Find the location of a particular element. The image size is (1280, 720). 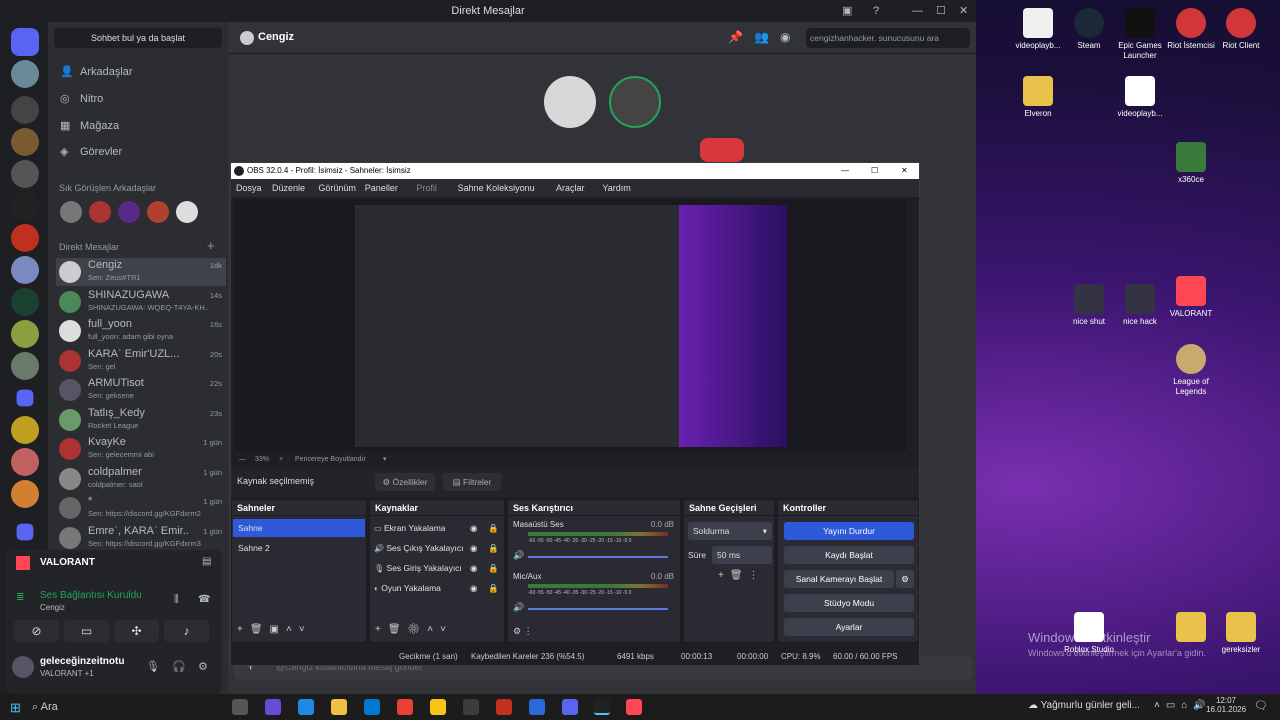

gear-icon: ⚙ is located at coordinates (905, 579).